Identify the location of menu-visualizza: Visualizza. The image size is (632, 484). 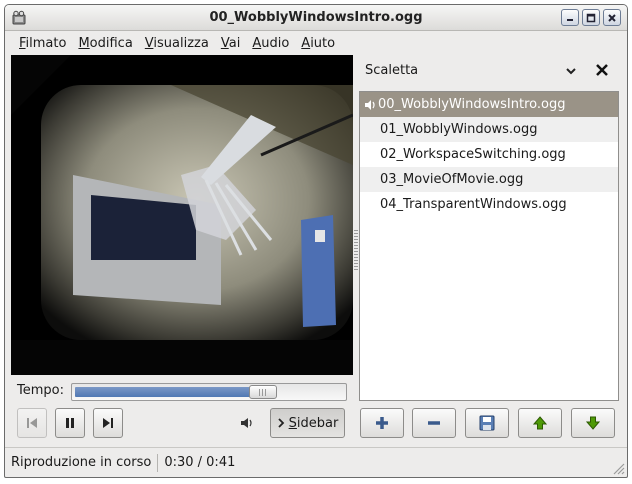
(177, 43).